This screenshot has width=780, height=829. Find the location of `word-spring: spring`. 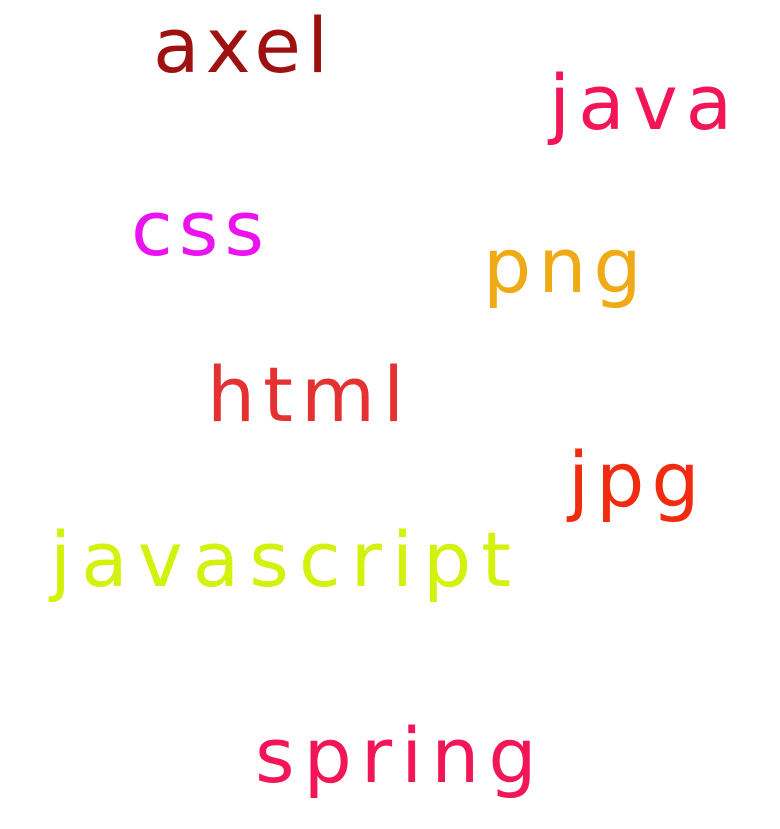

word-spring: spring is located at coordinates (400, 755).